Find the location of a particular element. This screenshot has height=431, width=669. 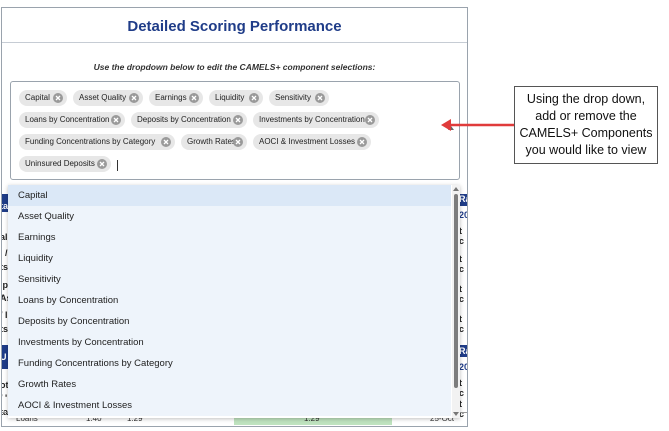

bg-left-fragment: ip is located at coordinates (5, 285).